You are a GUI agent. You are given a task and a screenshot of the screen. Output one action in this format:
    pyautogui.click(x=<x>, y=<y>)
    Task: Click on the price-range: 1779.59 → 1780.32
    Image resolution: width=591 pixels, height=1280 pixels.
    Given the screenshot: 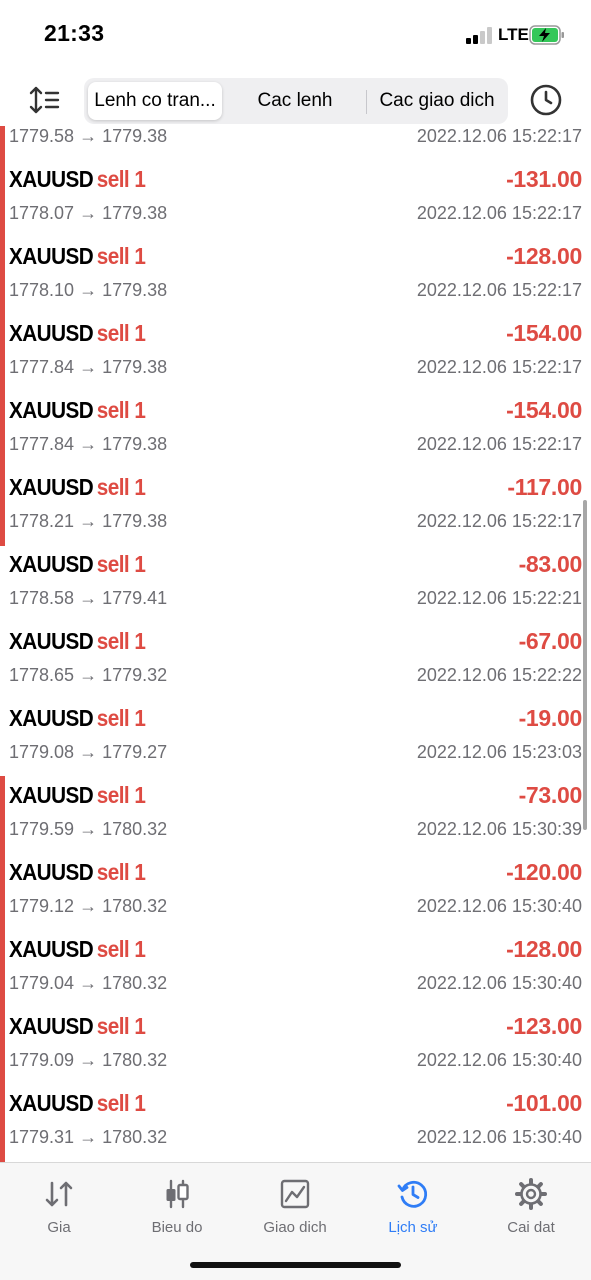 What is the action you would take?
    pyautogui.click(x=88, y=829)
    